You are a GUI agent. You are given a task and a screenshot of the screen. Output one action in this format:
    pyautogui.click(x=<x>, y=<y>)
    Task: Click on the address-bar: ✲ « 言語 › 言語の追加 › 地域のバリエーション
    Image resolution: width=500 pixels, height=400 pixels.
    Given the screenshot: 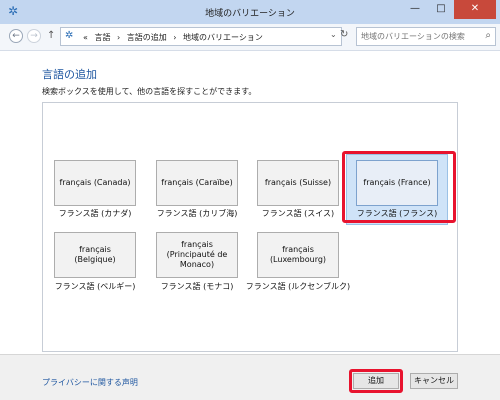 What is the action you would take?
    pyautogui.click(x=201, y=36)
    